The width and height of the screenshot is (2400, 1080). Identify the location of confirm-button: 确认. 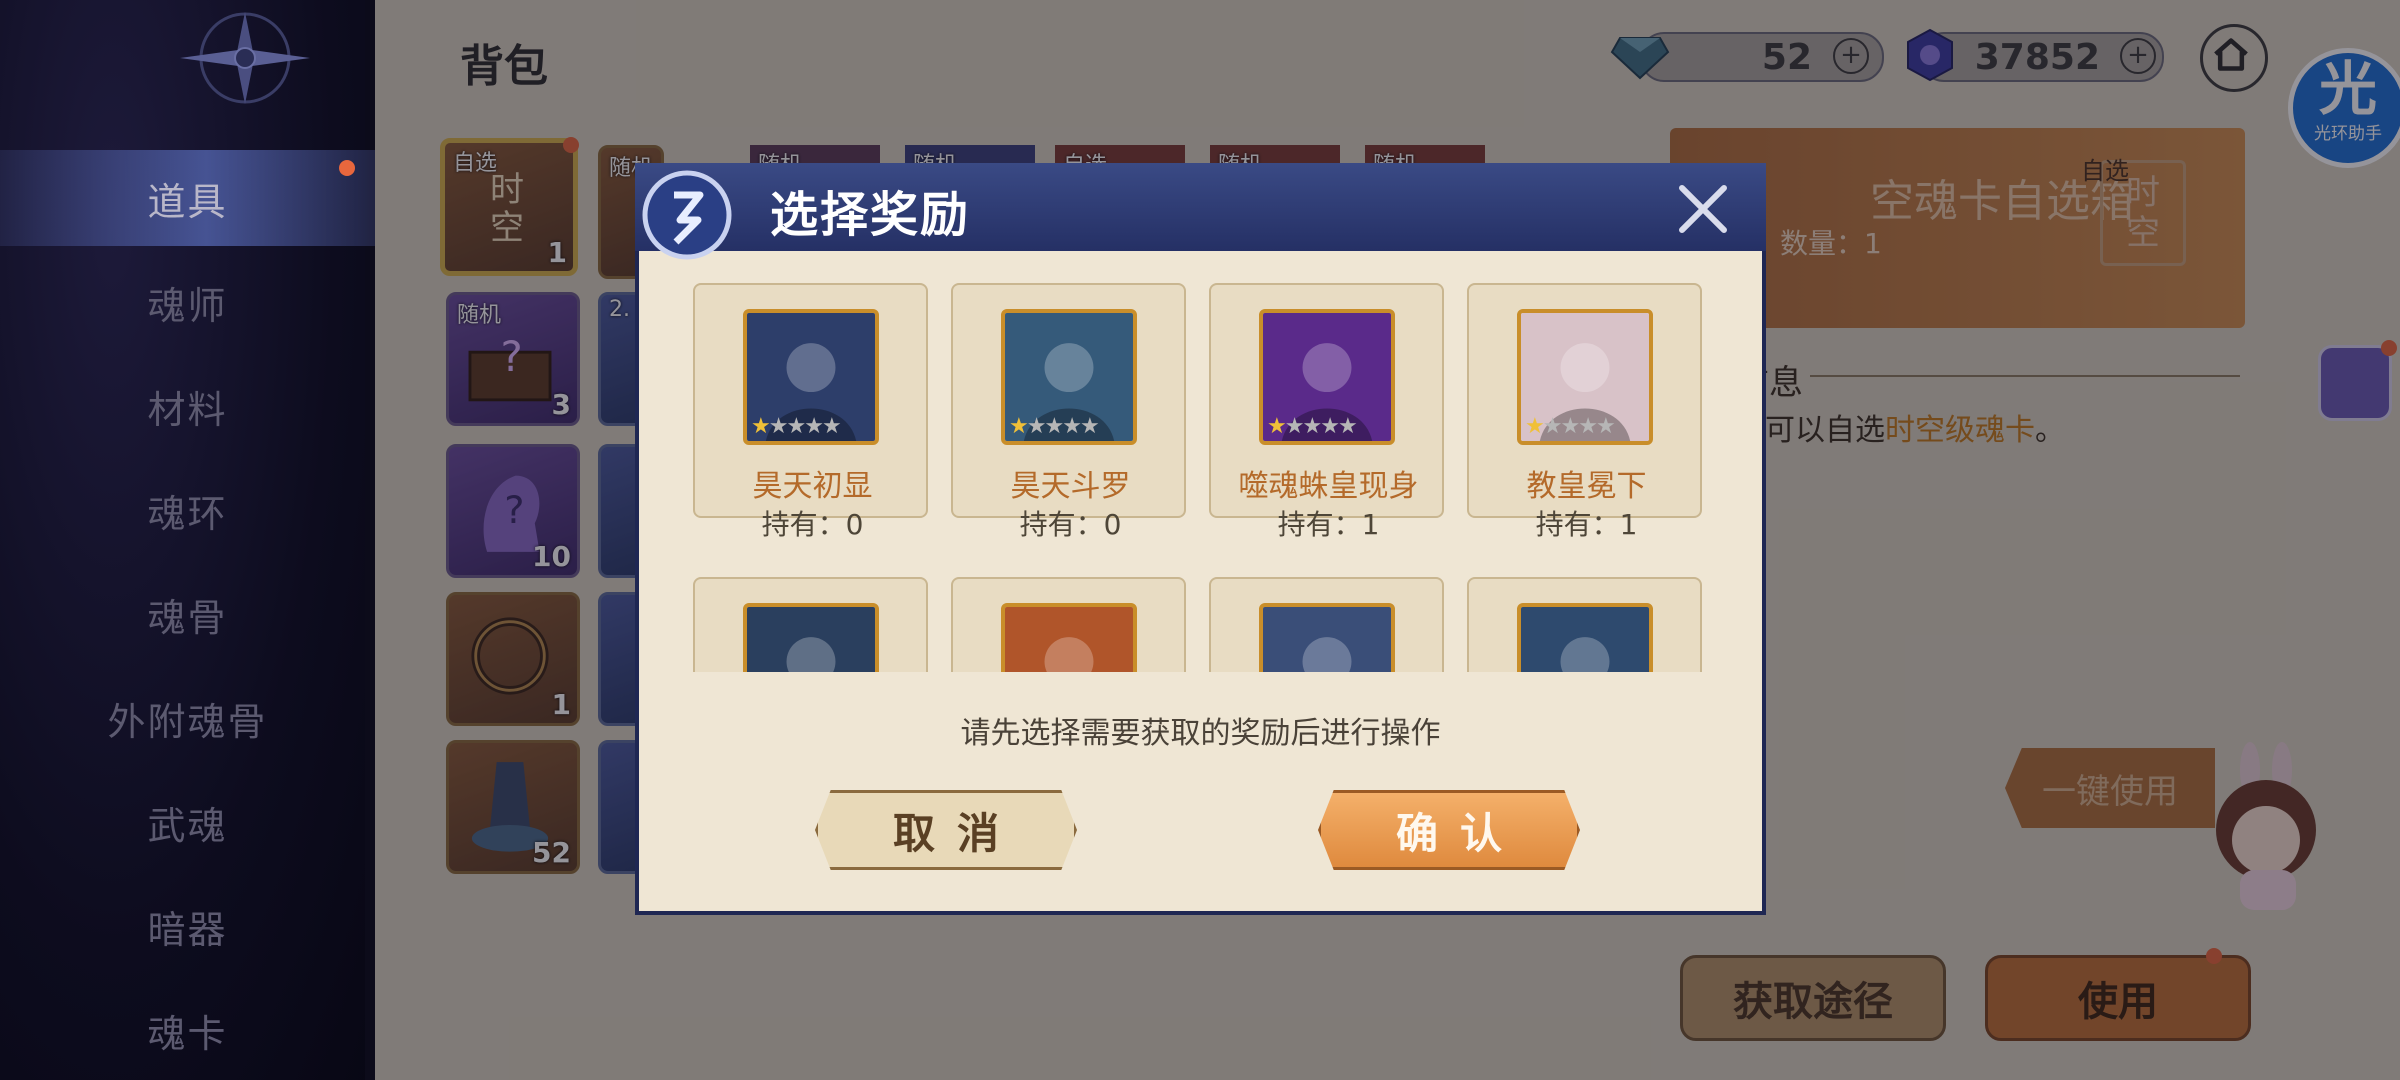
(1449, 830).